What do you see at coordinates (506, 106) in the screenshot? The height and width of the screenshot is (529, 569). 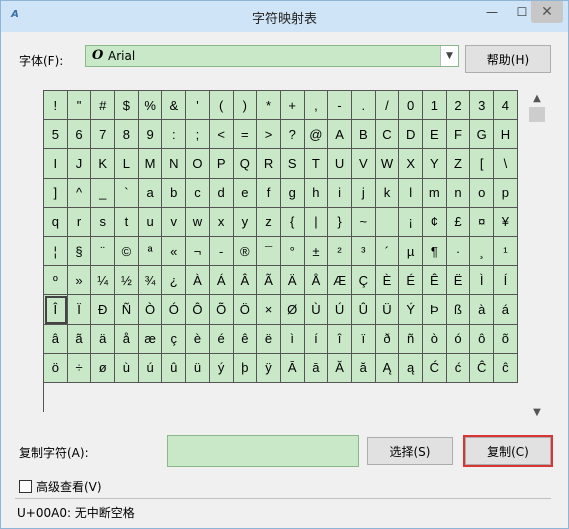 I see `char-cell: 4` at bounding box center [506, 106].